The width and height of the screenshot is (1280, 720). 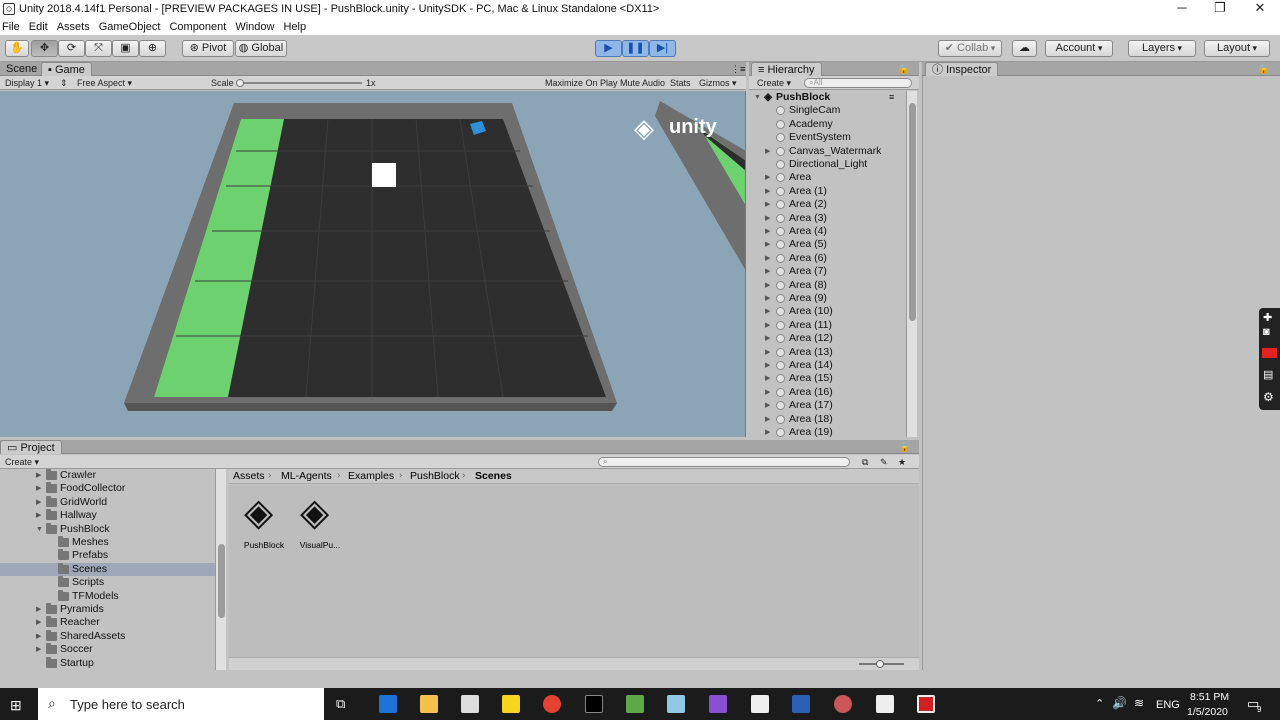 What do you see at coordinates (294, 27) in the screenshot?
I see `menu-help: Help` at bounding box center [294, 27].